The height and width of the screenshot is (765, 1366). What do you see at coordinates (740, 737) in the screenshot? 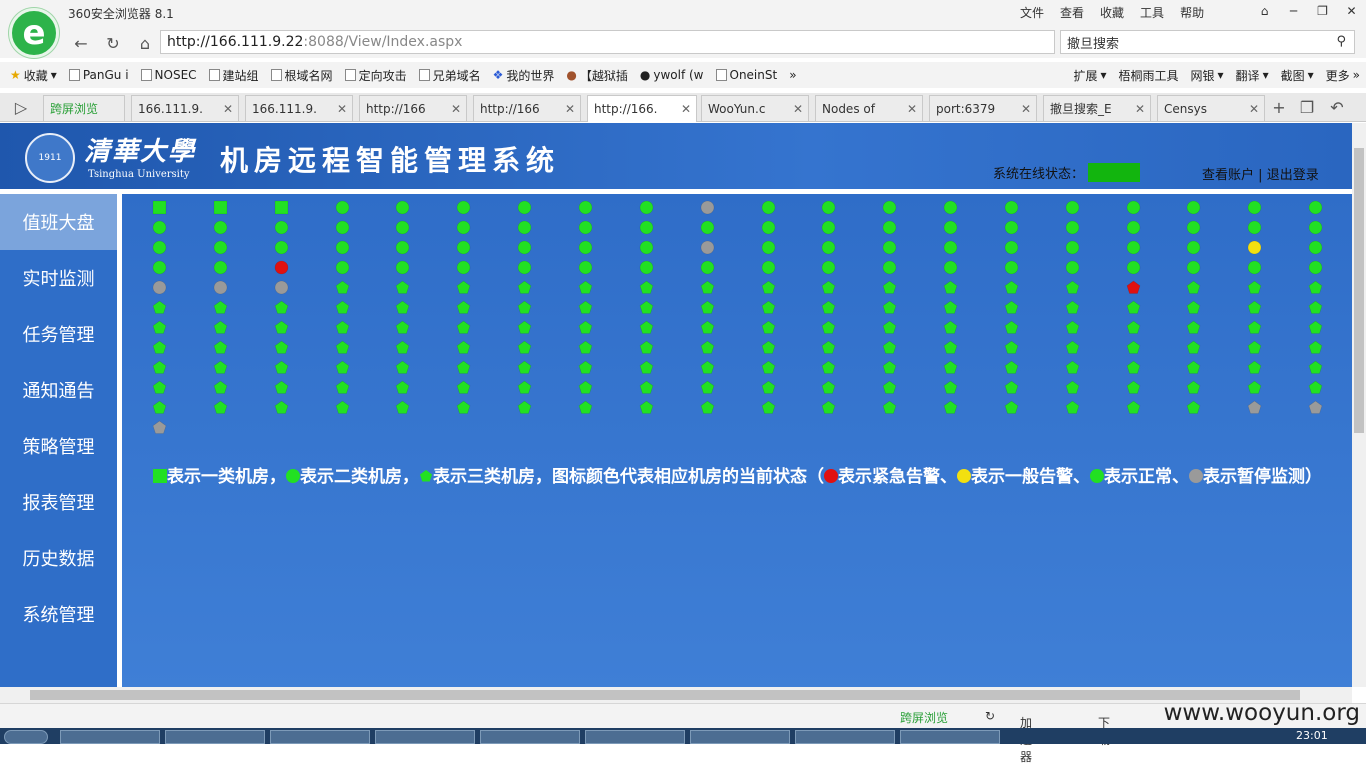
I see `taskbar-item` at bounding box center [740, 737].